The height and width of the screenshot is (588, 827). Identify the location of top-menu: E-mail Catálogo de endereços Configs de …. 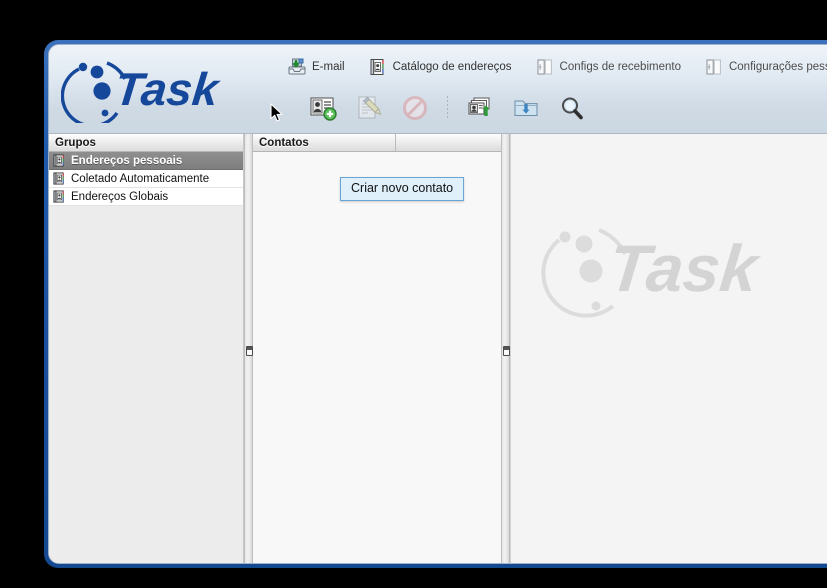
(554, 67).